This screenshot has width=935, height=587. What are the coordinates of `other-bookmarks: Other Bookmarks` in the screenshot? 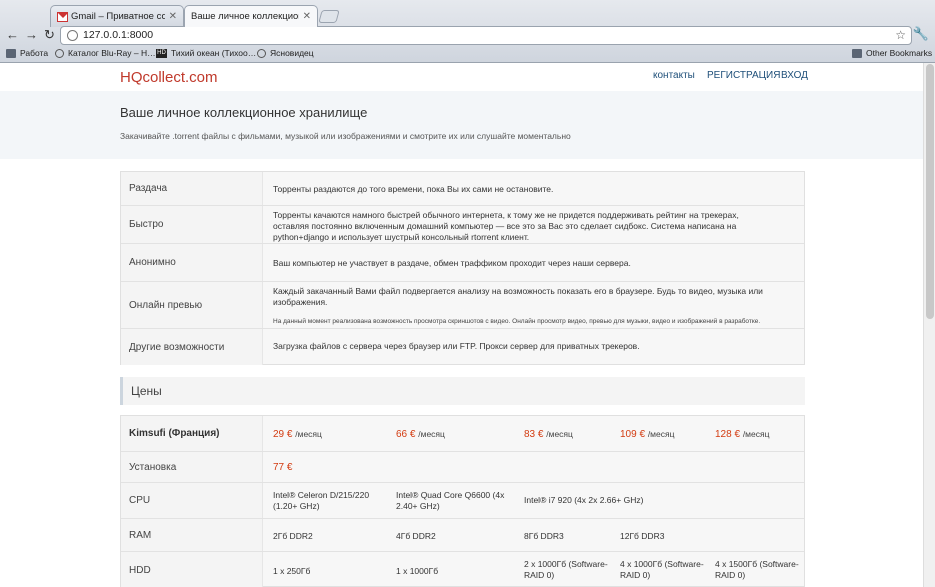 It's located at (892, 53).